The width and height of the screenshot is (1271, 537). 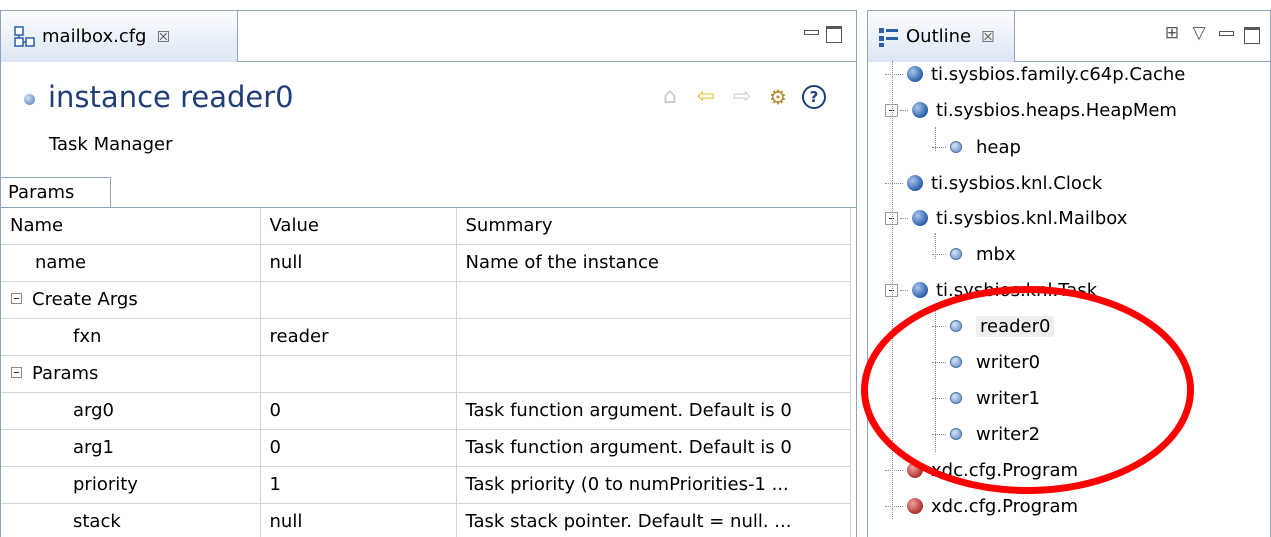 I want to click on sort-icon: ⊞, so click(x=1172, y=33).